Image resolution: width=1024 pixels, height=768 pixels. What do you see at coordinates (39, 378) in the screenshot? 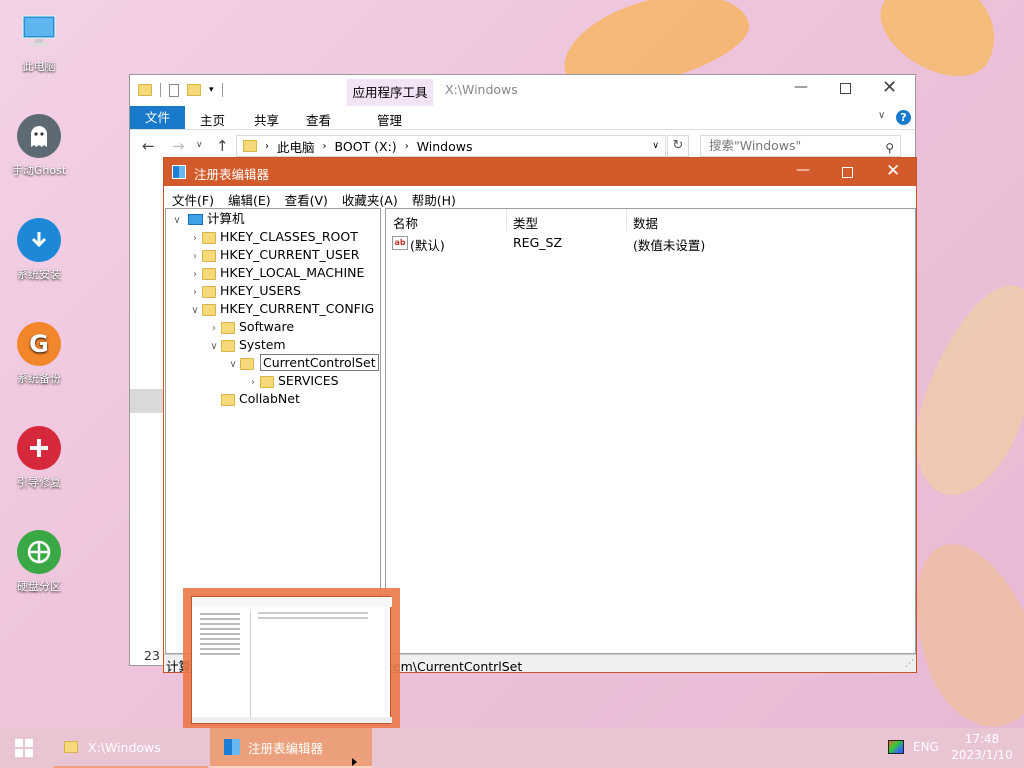
I see `desktop-icon-label: 系统备份` at bounding box center [39, 378].